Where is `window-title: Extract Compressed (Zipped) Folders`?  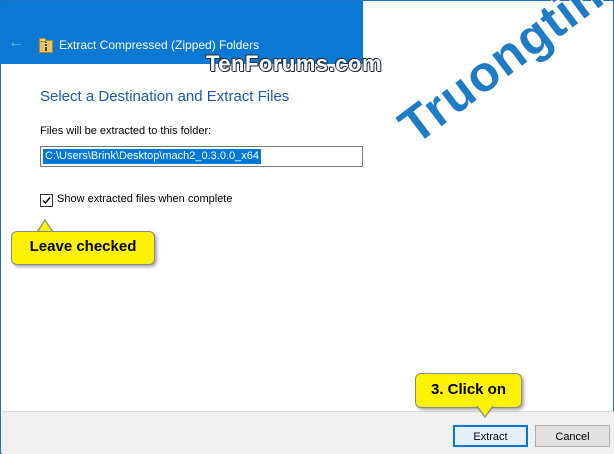
window-title: Extract Compressed (Zipped) Folders is located at coordinates (159, 45).